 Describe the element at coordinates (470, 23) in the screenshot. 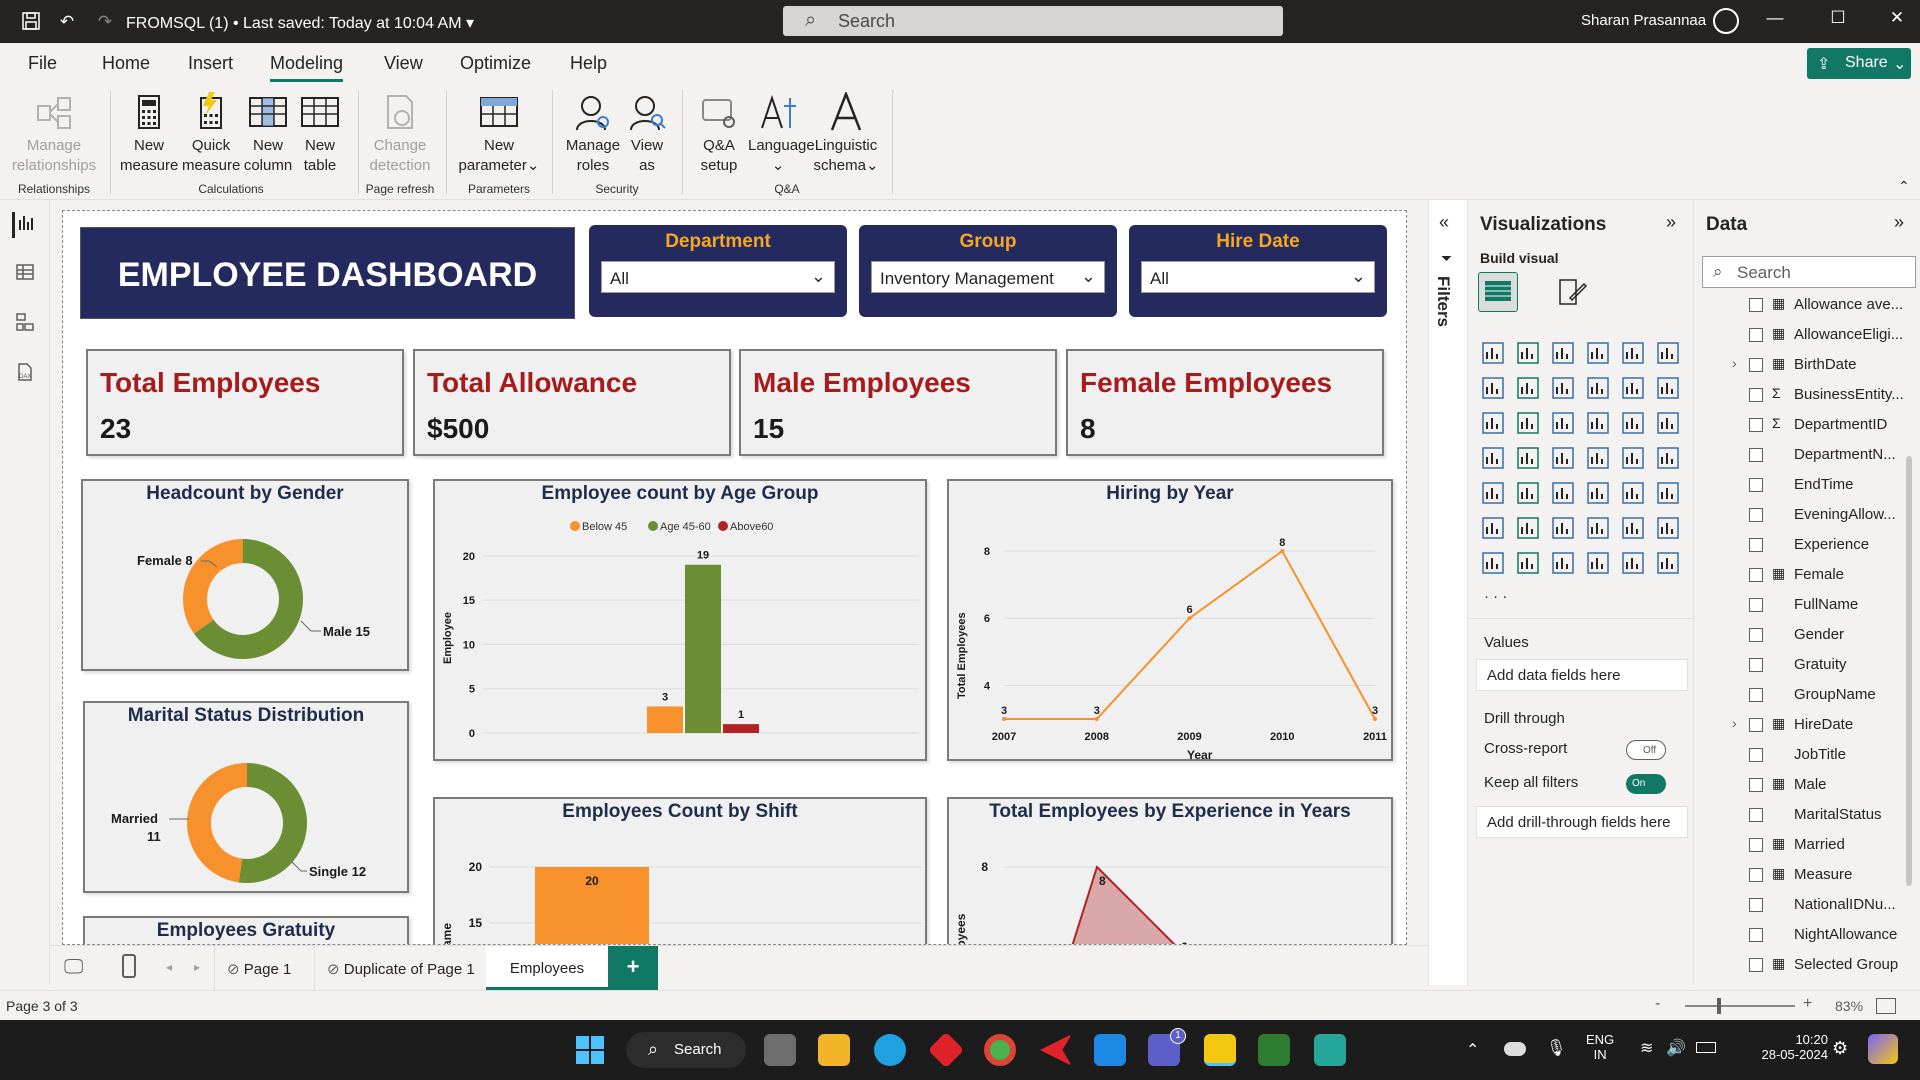

I see `chevron-down-icon: ▾` at that location.